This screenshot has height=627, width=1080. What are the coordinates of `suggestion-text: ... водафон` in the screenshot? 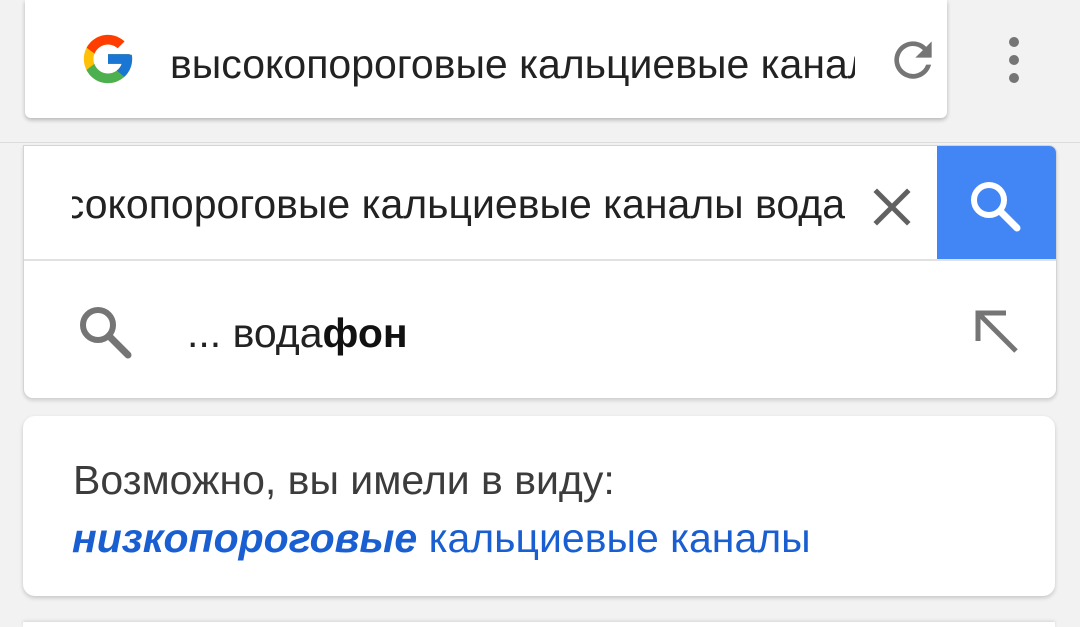 It's located at (297, 333).